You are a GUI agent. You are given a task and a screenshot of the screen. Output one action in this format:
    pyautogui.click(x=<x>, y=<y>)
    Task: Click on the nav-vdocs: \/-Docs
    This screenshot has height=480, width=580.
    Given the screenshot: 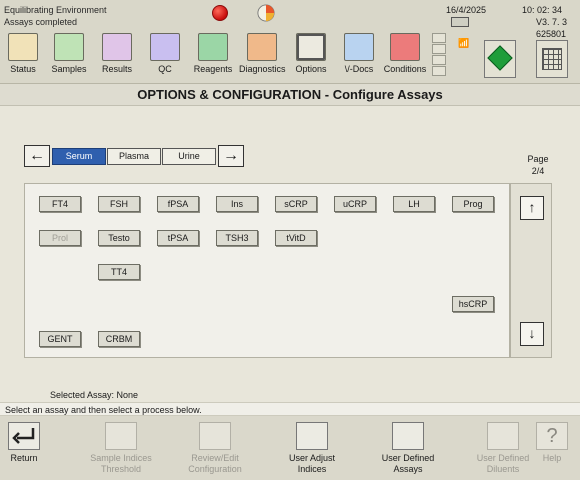 What is the action you would take?
    pyautogui.click(x=359, y=57)
    